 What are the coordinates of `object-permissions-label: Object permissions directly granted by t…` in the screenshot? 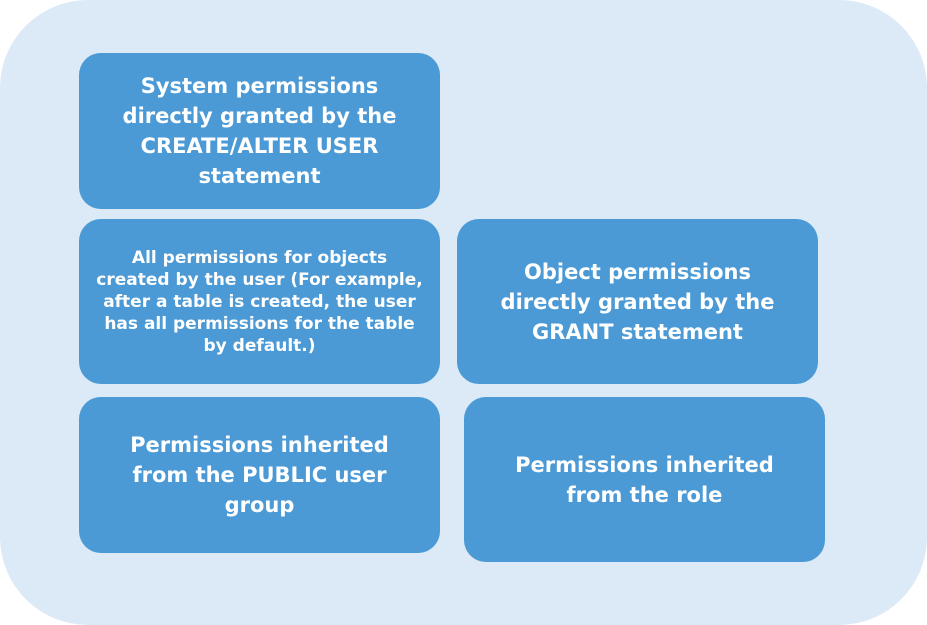 It's located at (637, 301).